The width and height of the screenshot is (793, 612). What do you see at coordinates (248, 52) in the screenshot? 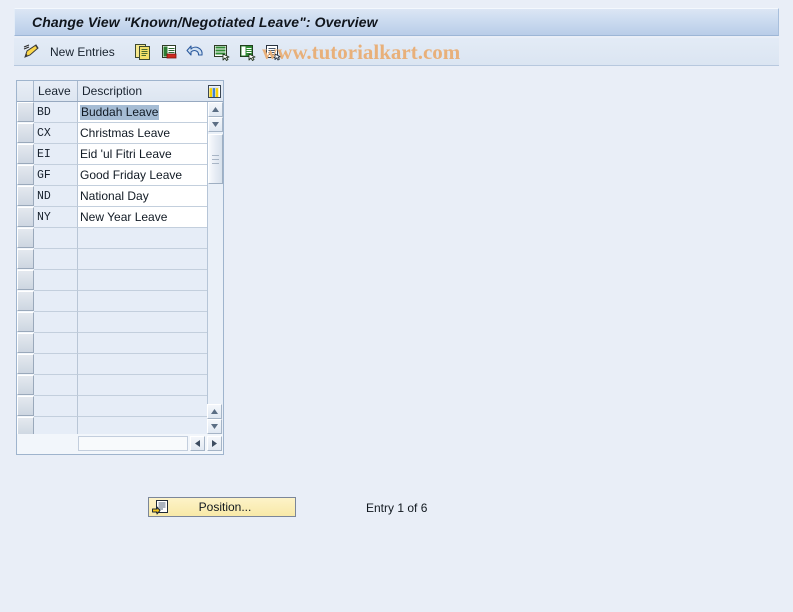
I see `deselect-all-icon` at bounding box center [248, 52].